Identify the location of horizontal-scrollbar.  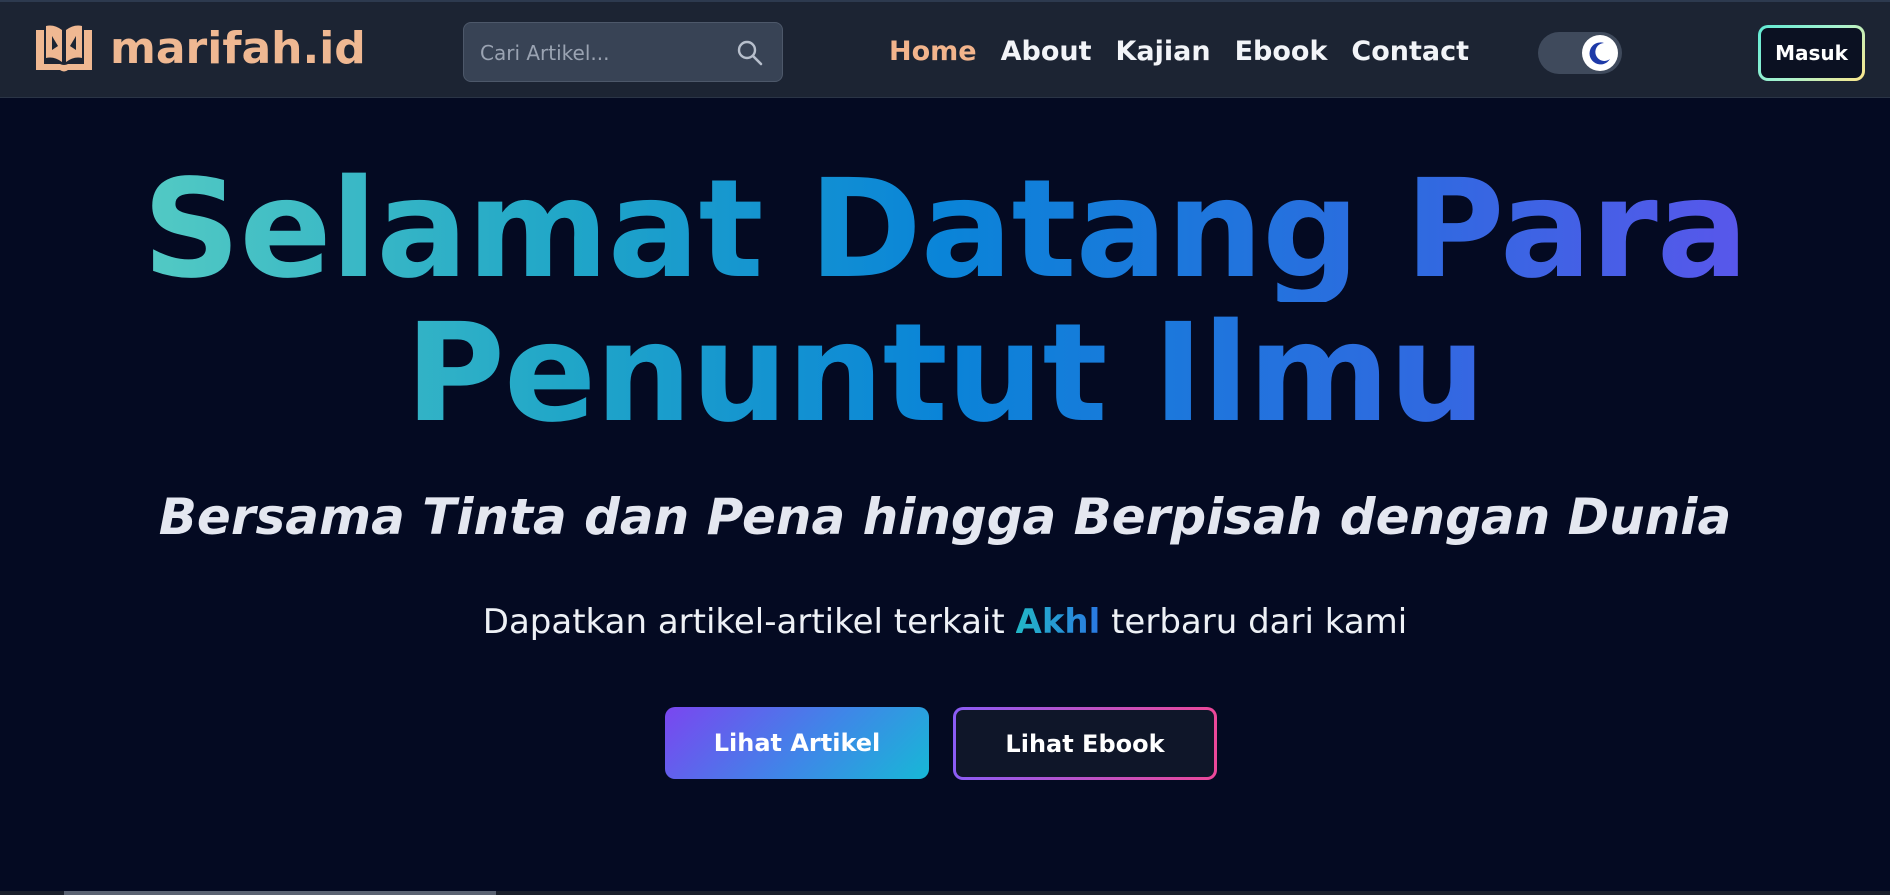
(945, 893).